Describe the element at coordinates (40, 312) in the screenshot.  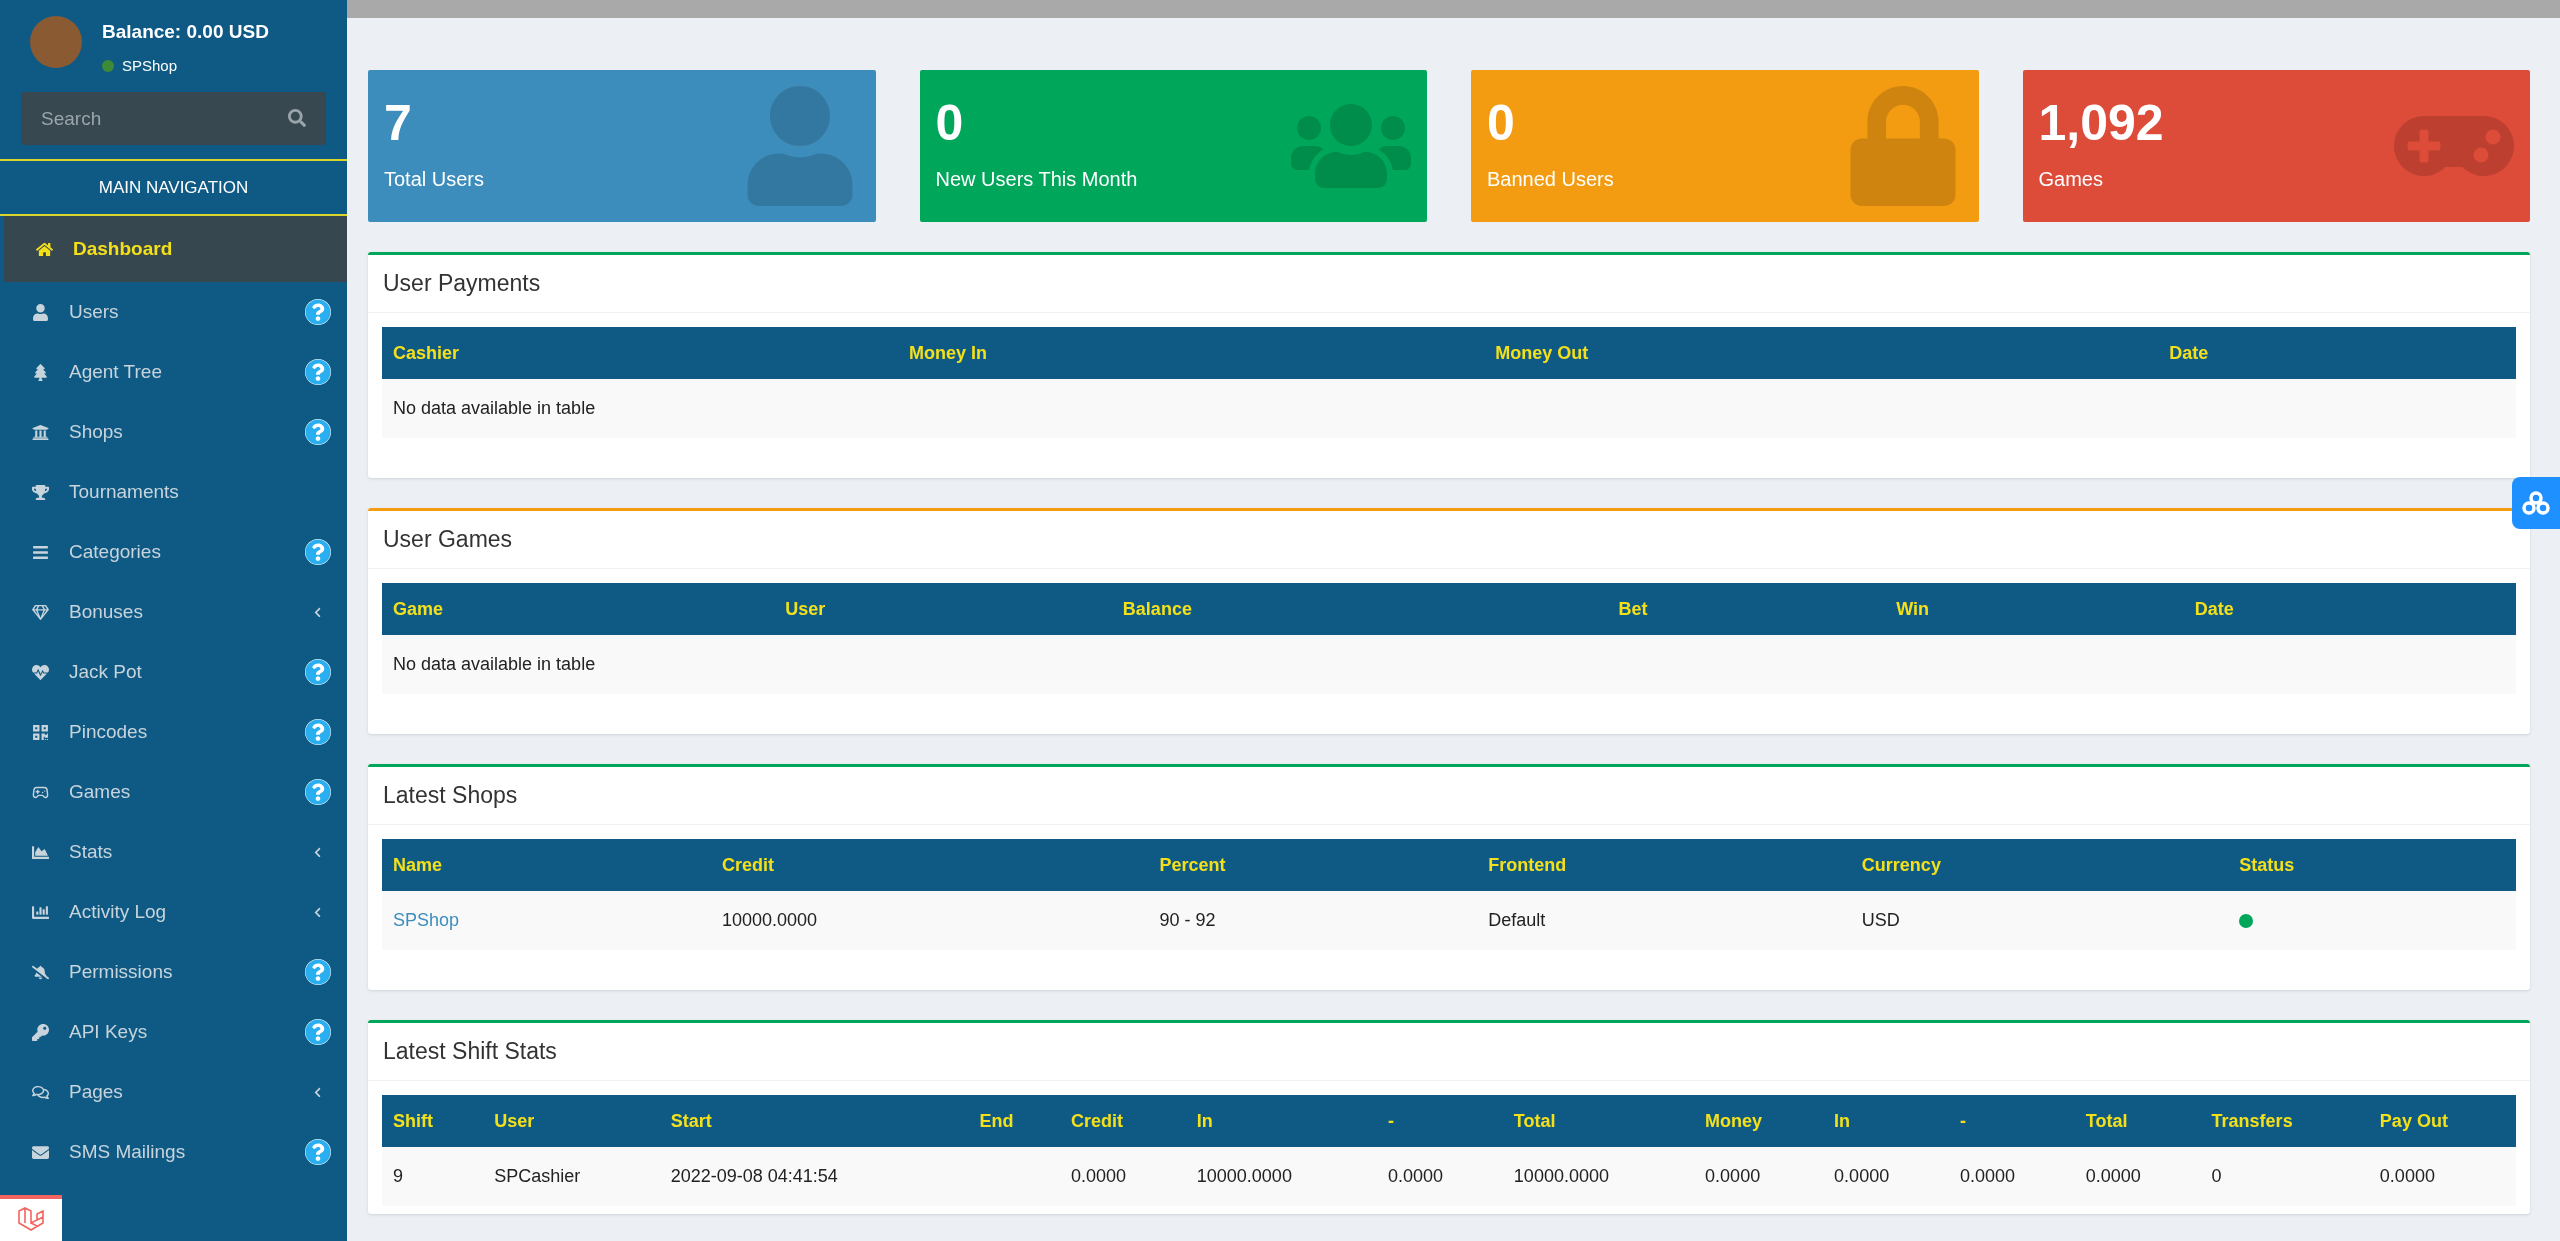
I see `user-icon` at that location.